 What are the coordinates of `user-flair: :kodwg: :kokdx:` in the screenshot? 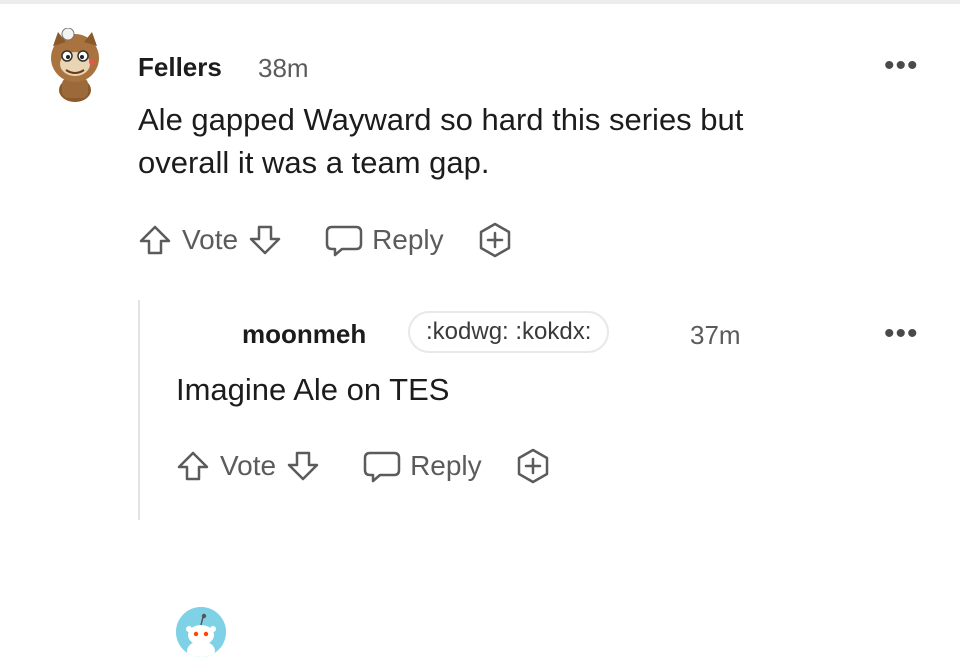 It's located at (509, 332).